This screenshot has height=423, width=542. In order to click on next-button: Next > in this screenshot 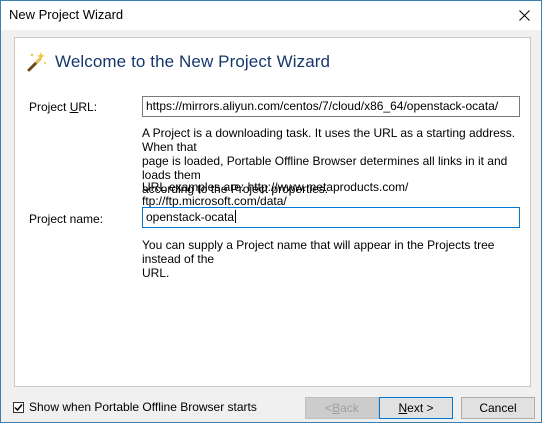, I will do `click(416, 408)`.